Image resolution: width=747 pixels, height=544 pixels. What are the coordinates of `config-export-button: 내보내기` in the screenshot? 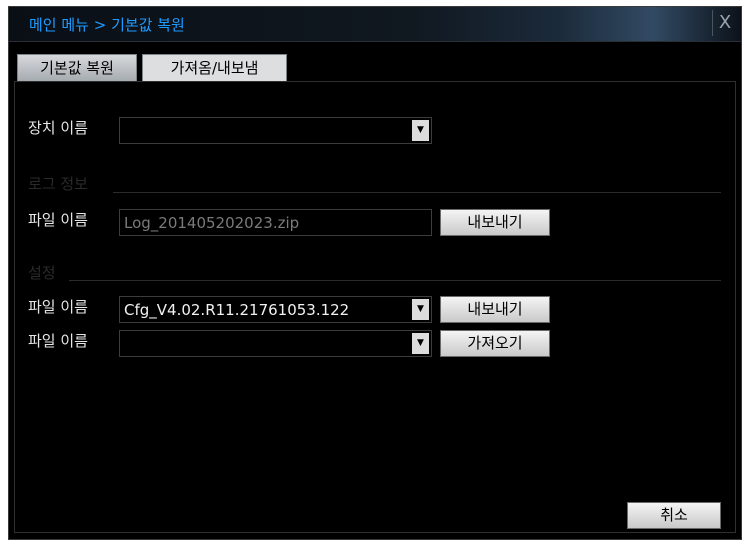 It's located at (495, 309).